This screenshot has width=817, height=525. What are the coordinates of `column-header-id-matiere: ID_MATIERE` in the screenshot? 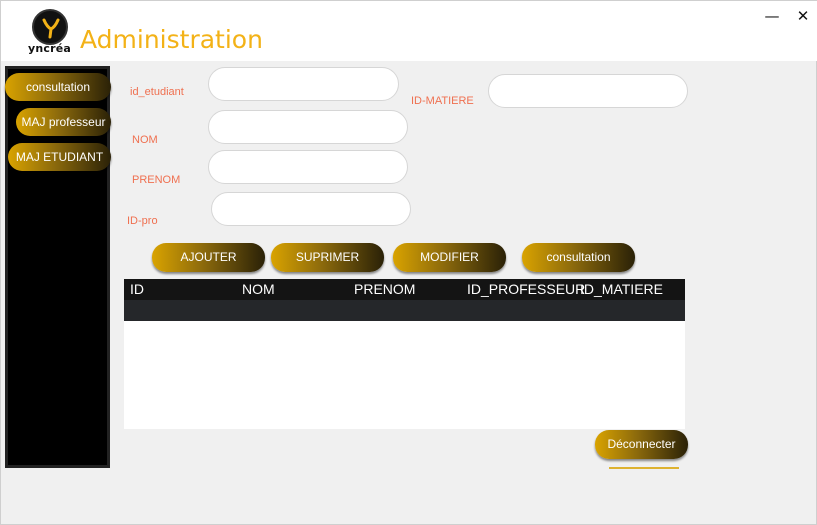 It's located at (621, 289).